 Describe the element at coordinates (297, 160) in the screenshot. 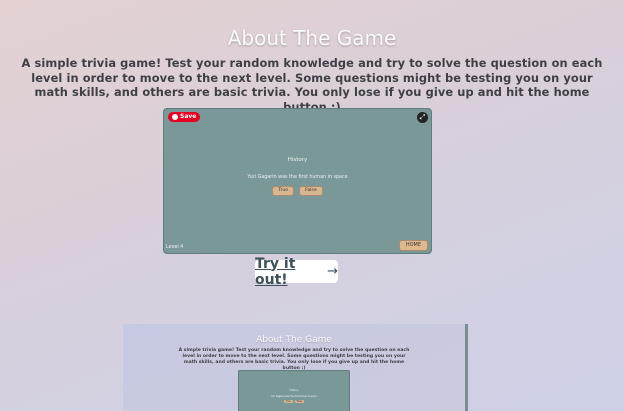

I see `question-category: History` at that location.